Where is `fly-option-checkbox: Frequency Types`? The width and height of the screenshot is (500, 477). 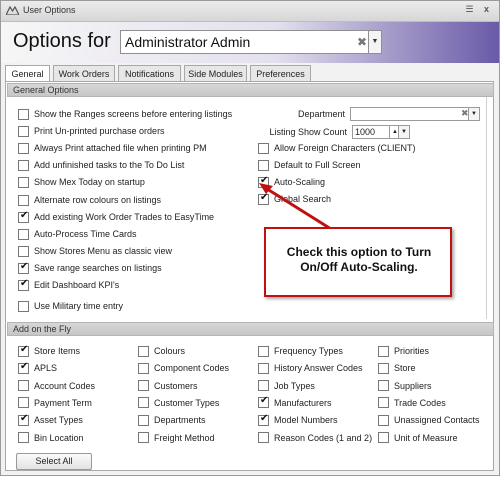
fly-option-checkbox: Frequency Types is located at coordinates (300, 351).